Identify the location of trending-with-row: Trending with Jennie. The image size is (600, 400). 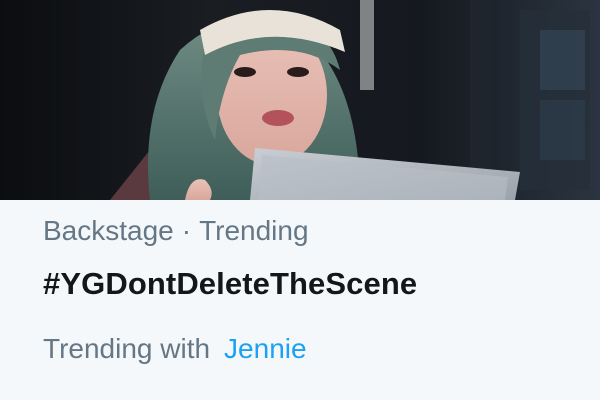
(175, 349).